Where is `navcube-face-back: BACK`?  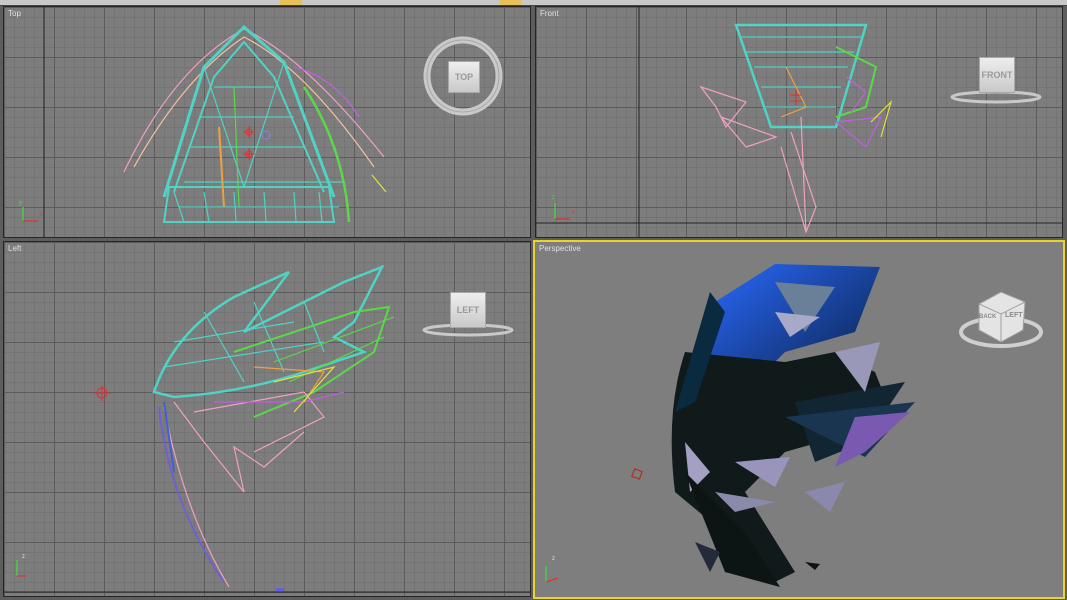
navcube-face-back: BACK is located at coordinates (987, 317).